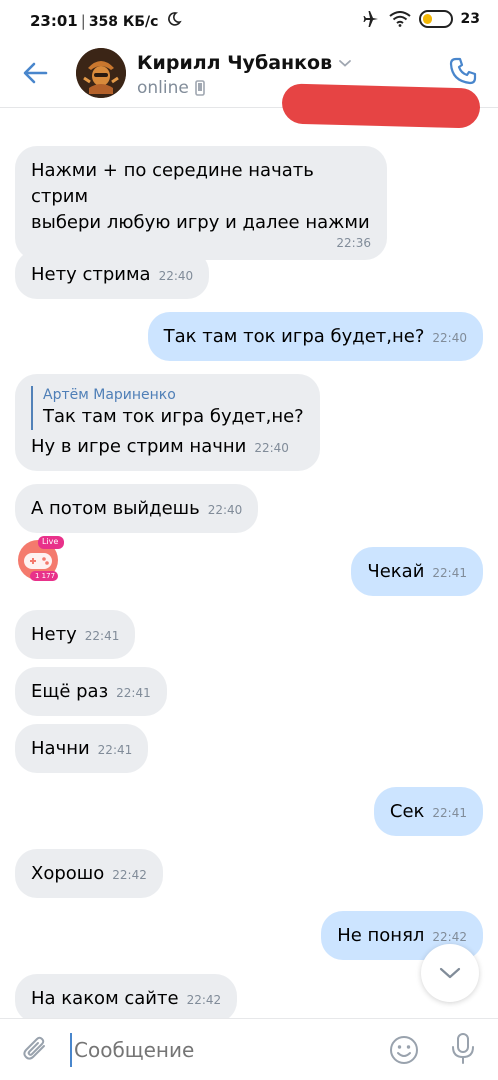 This screenshot has width=498, height=1080. Describe the element at coordinates (36, 1049) in the screenshot. I see `paperclip-icon` at that location.